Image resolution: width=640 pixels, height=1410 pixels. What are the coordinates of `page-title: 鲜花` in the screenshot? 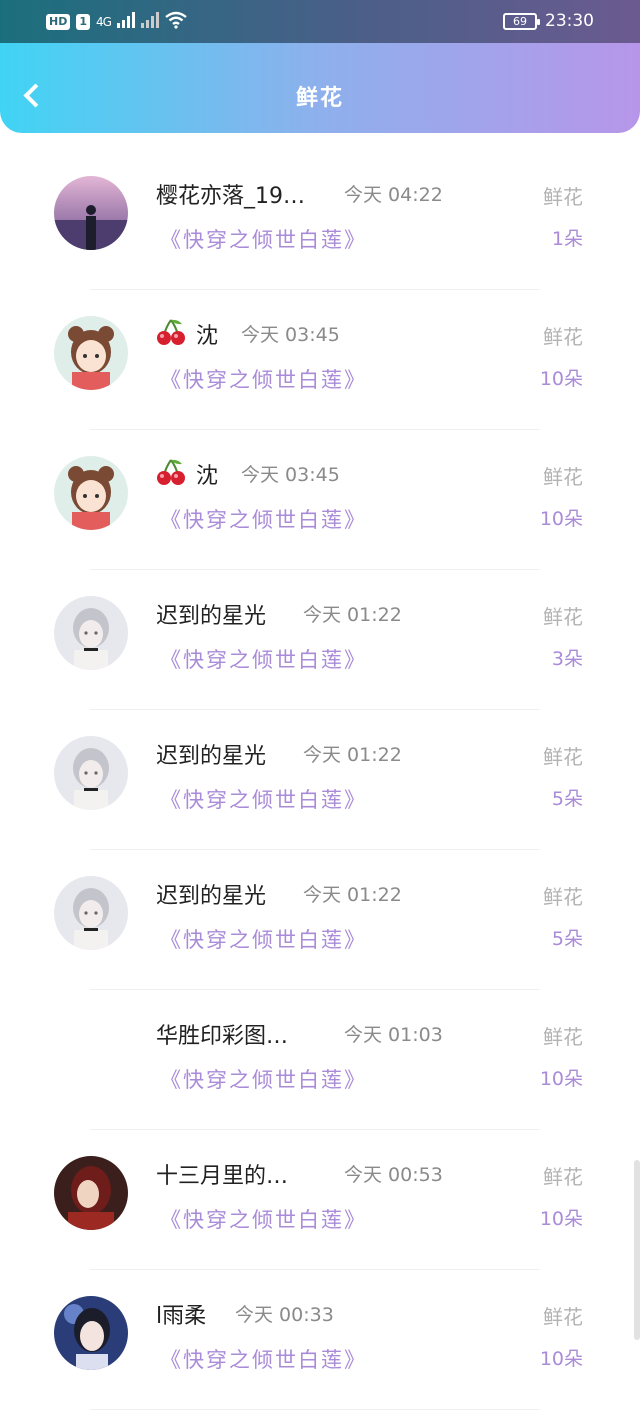 It's located at (319, 98).